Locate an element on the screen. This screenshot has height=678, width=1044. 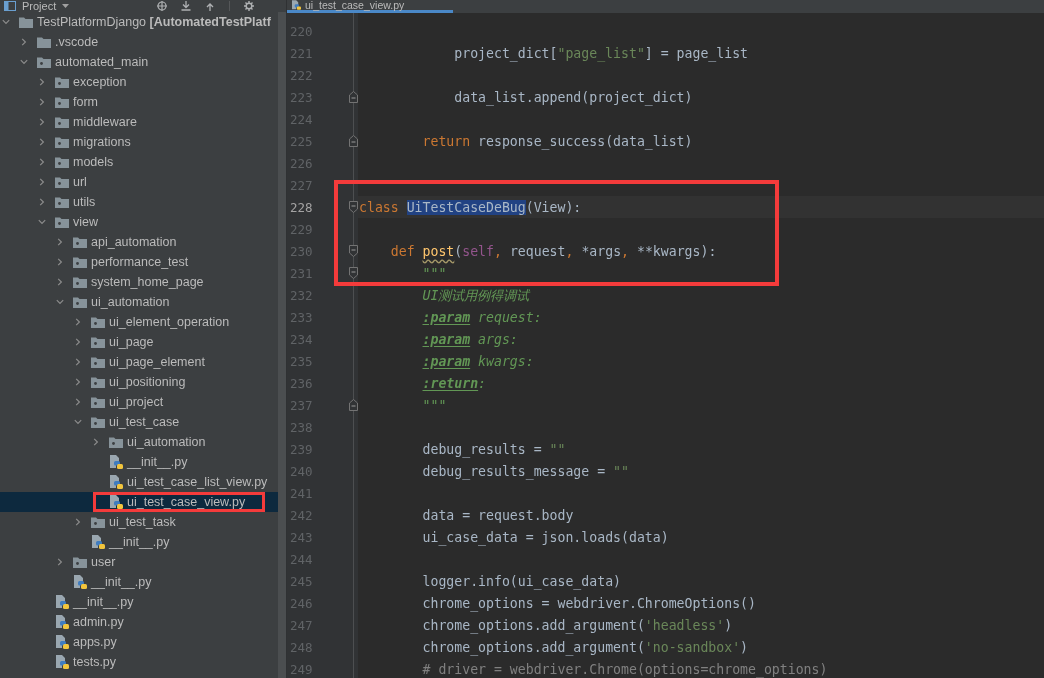
tree-item: ui_element_operation is located at coordinates (139, 322).